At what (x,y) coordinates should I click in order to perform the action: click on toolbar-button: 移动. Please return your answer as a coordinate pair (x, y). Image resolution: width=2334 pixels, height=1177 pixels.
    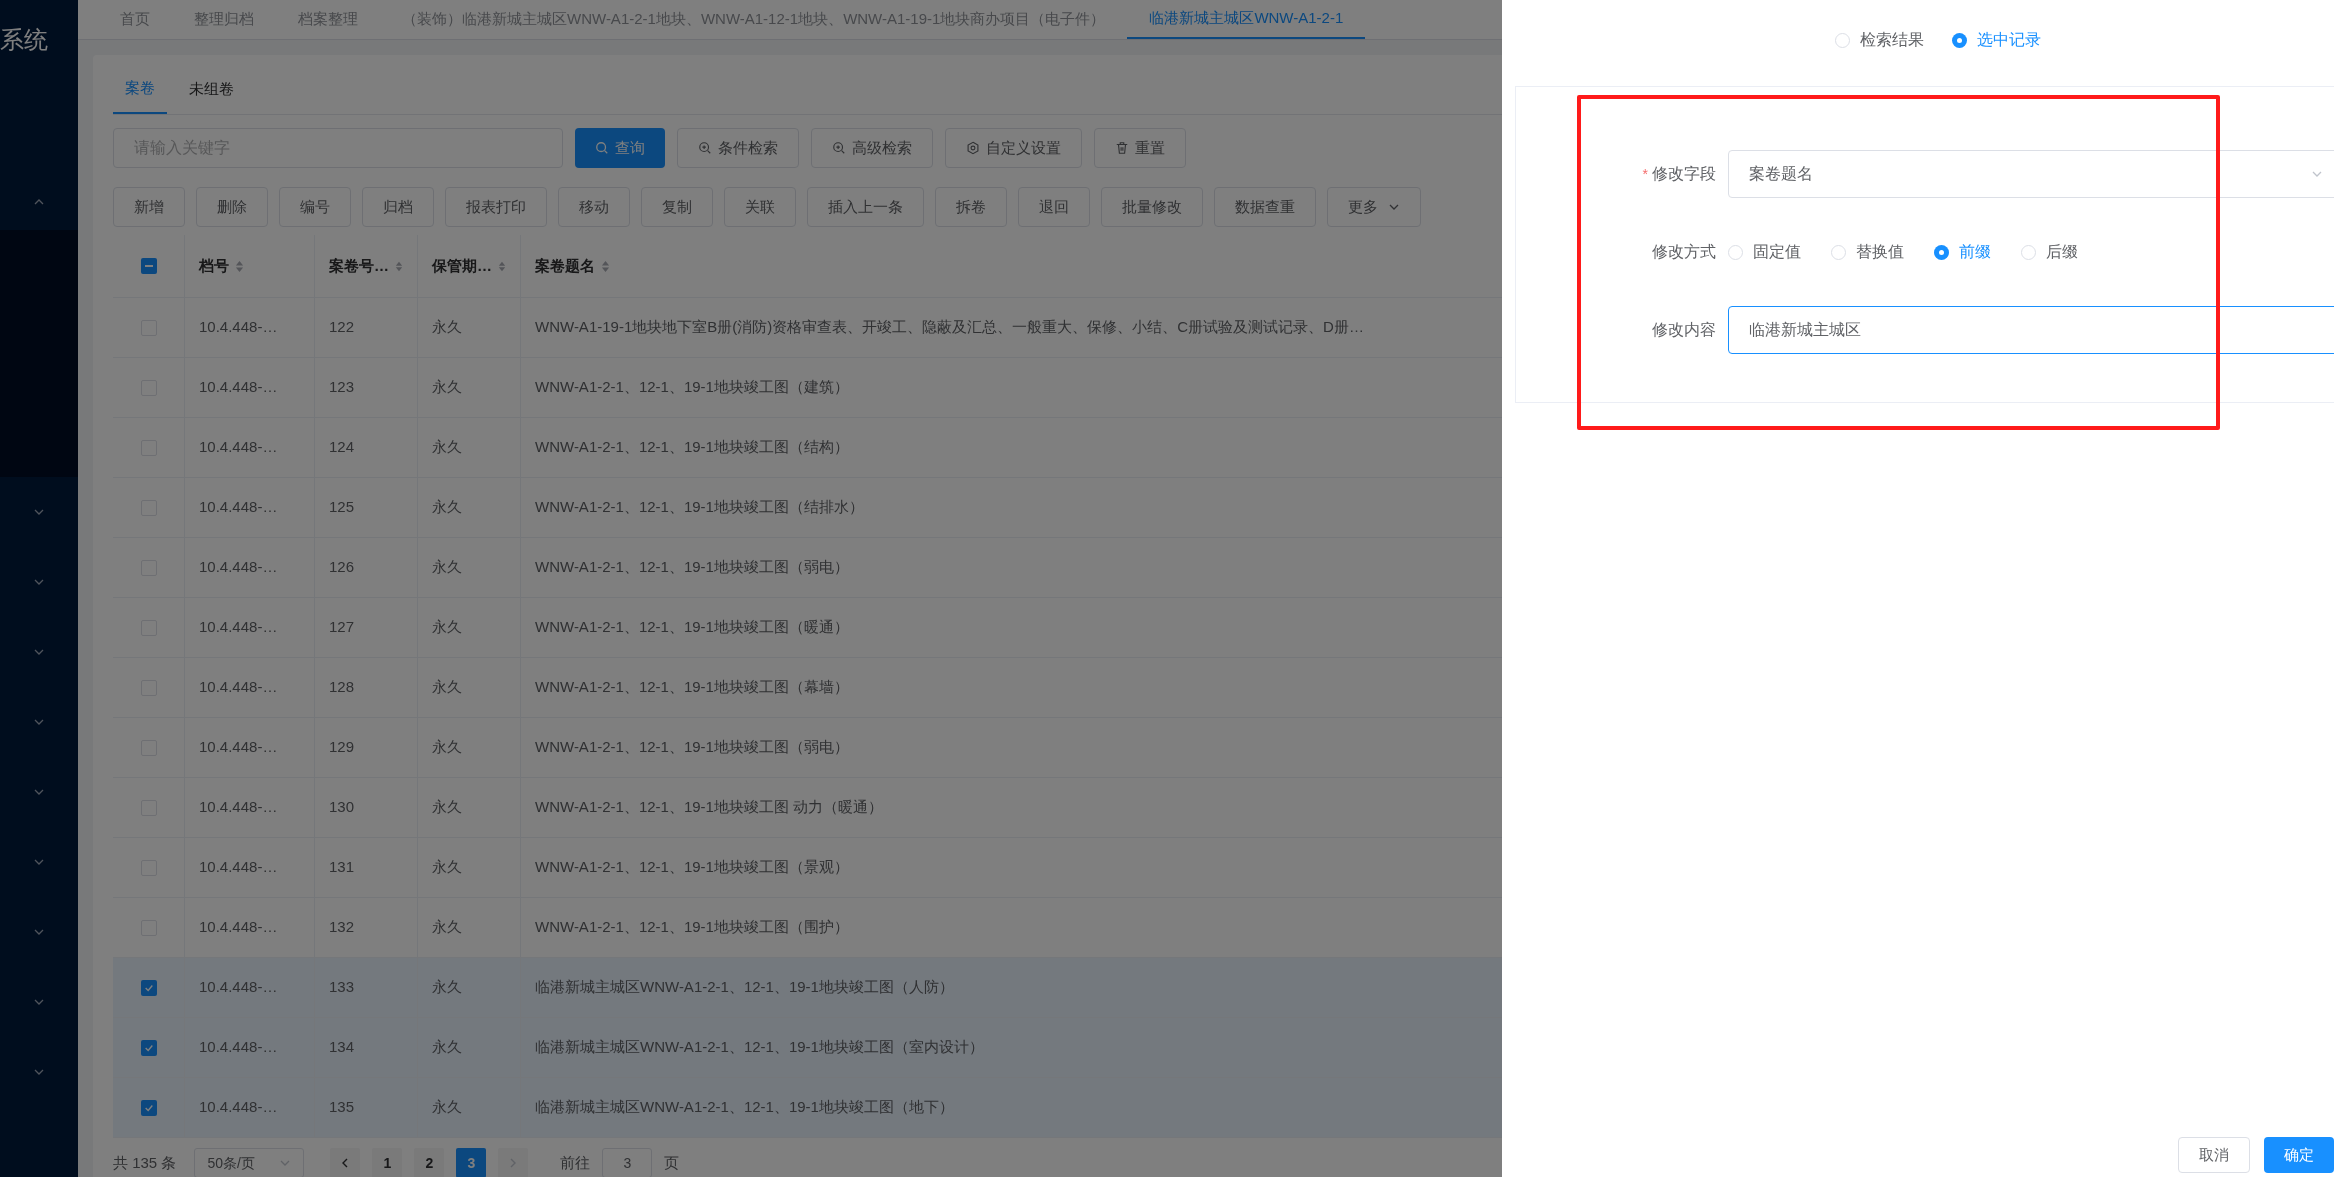
    Looking at the image, I should click on (594, 207).